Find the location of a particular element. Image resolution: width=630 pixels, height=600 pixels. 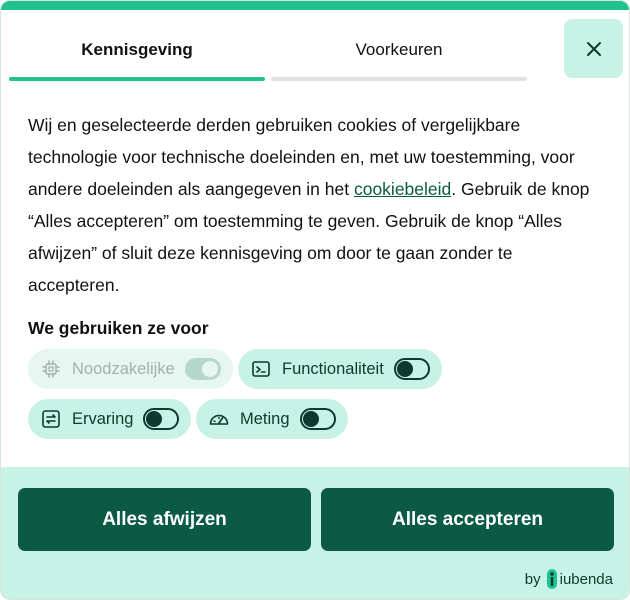

purpose-functionality: Functionaliteit is located at coordinates (340, 369).